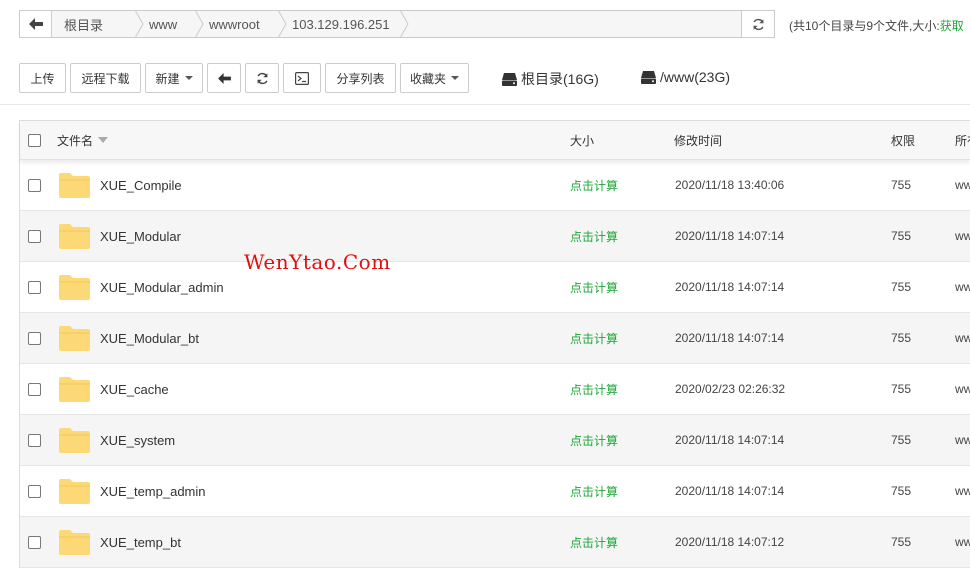 The image size is (970, 569). What do you see at coordinates (36, 24) in the screenshot?
I see `path-back-button` at bounding box center [36, 24].